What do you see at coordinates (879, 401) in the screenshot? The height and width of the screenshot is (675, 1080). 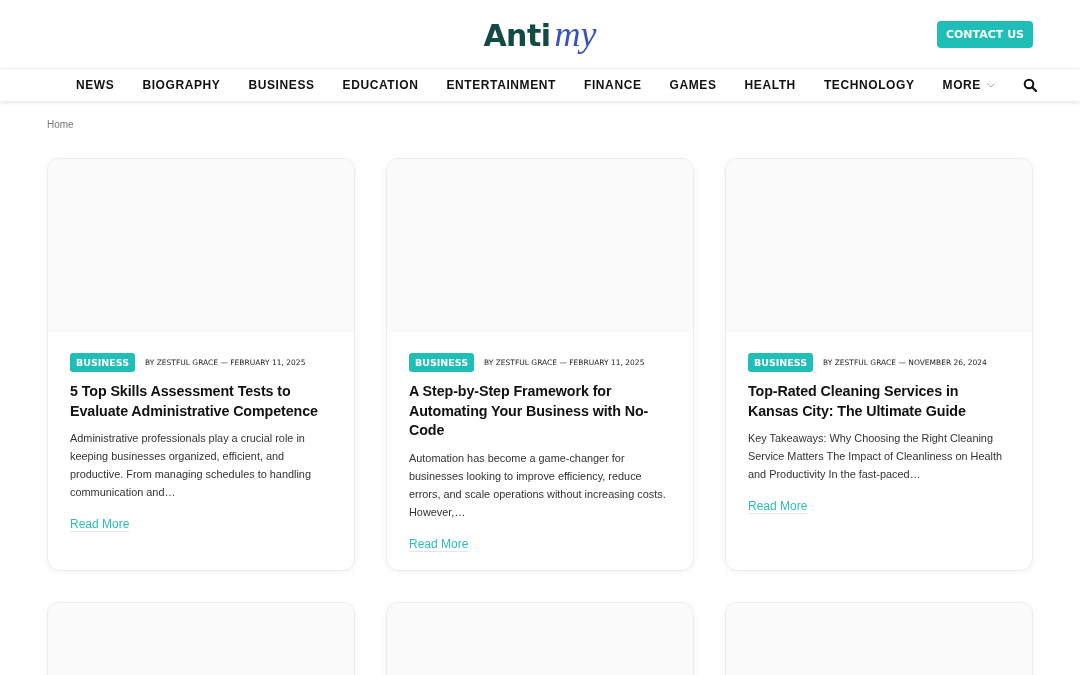 I see `post-title: Top-Rated Cleaning Services in Kansas City: The Ultimate Guide` at bounding box center [879, 401].